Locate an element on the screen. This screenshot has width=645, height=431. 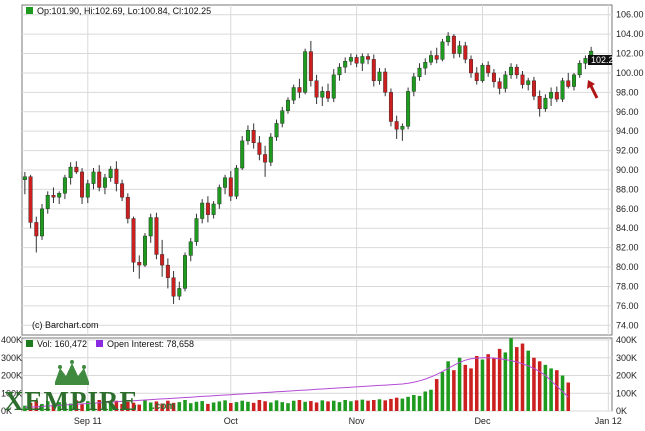
date-tick-label: Dec is located at coordinates (482, 421).